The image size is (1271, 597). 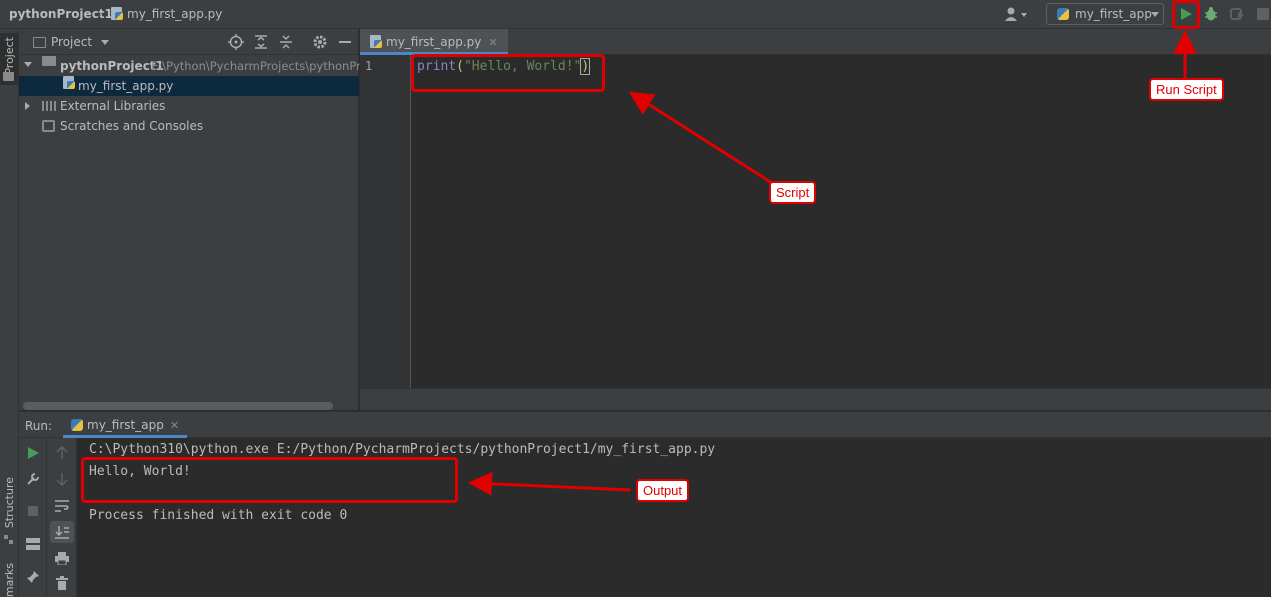 I want to click on tree-item-scratches: Scratches and Consoles, so click(x=189, y=126).